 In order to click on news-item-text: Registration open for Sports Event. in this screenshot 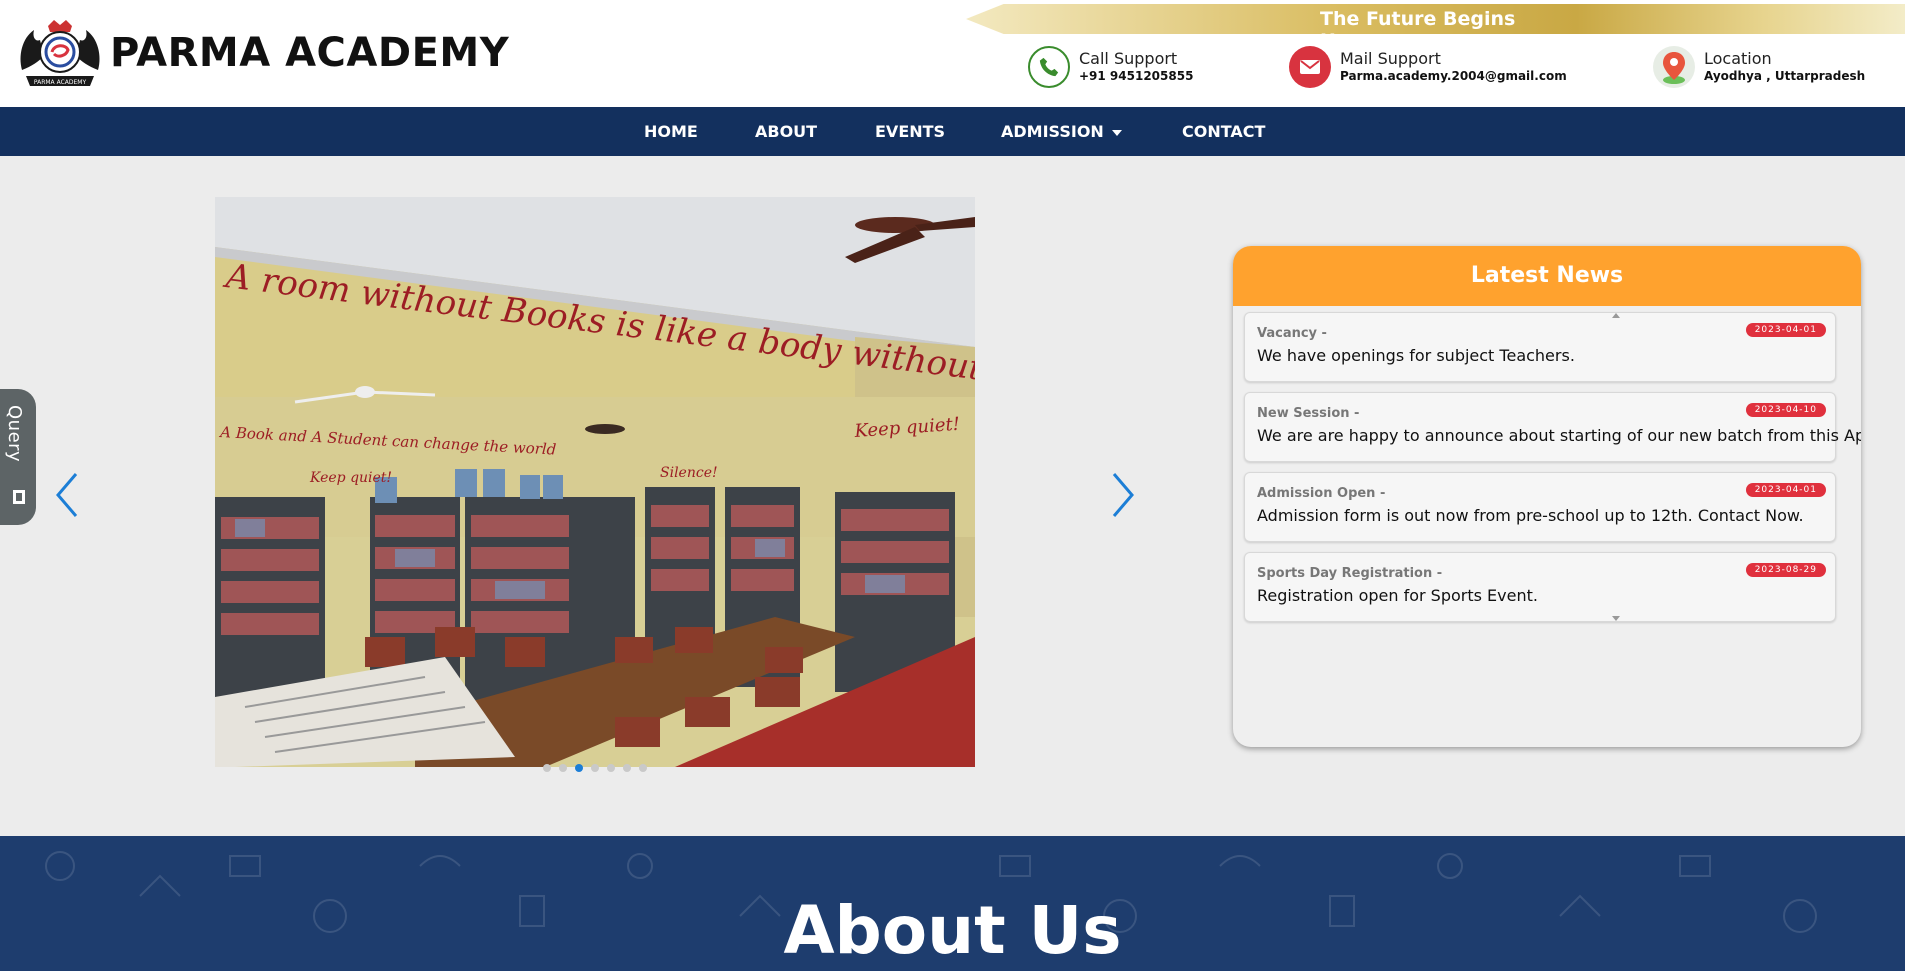, I will do `click(1397, 595)`.